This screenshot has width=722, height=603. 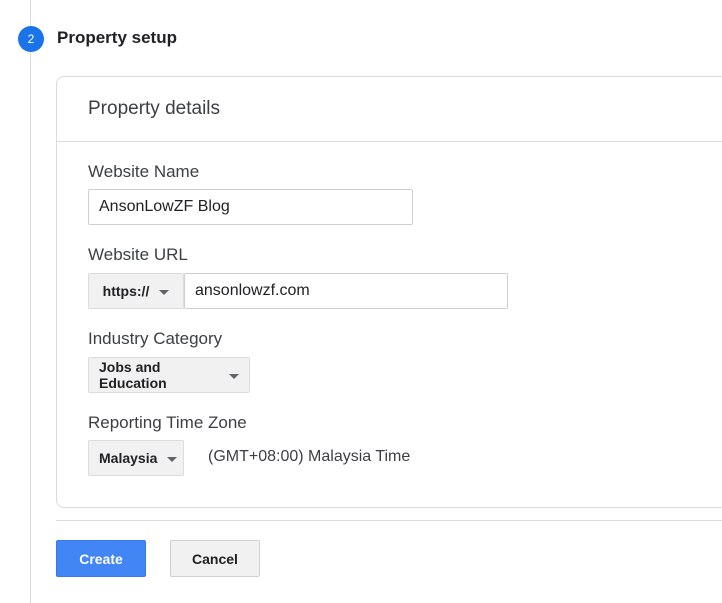 I want to click on protocol-dropdown-value: https://, so click(x=126, y=291).